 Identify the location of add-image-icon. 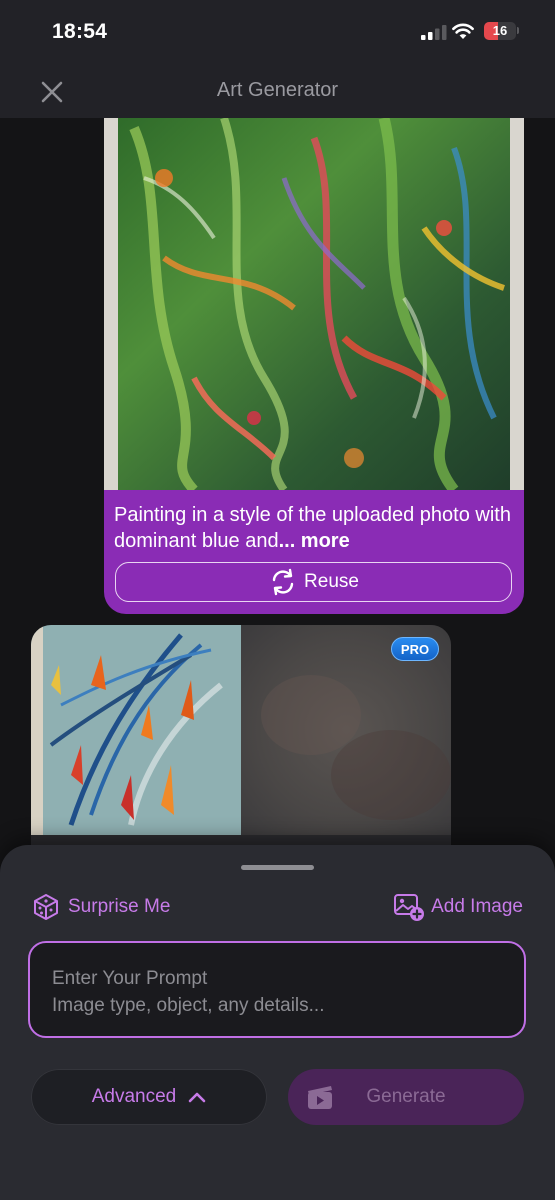
(409, 907).